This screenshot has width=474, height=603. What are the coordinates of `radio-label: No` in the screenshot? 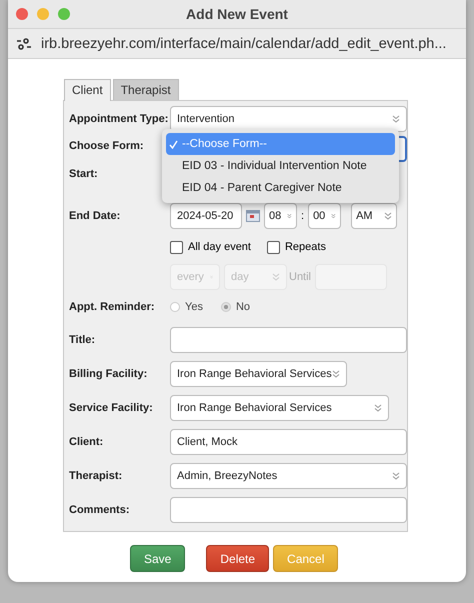 It's located at (243, 307).